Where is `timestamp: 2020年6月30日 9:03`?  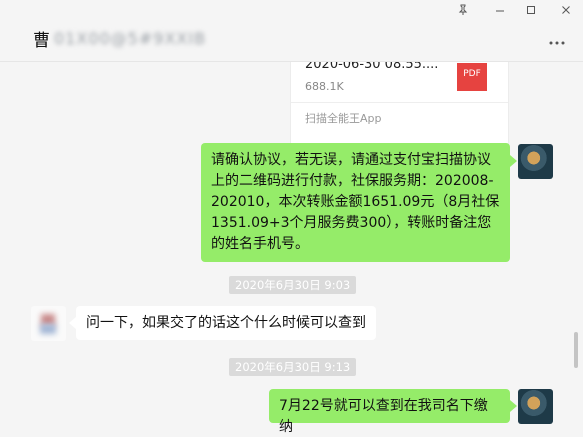 timestamp: 2020年6月30日 9:03 is located at coordinates (293, 285).